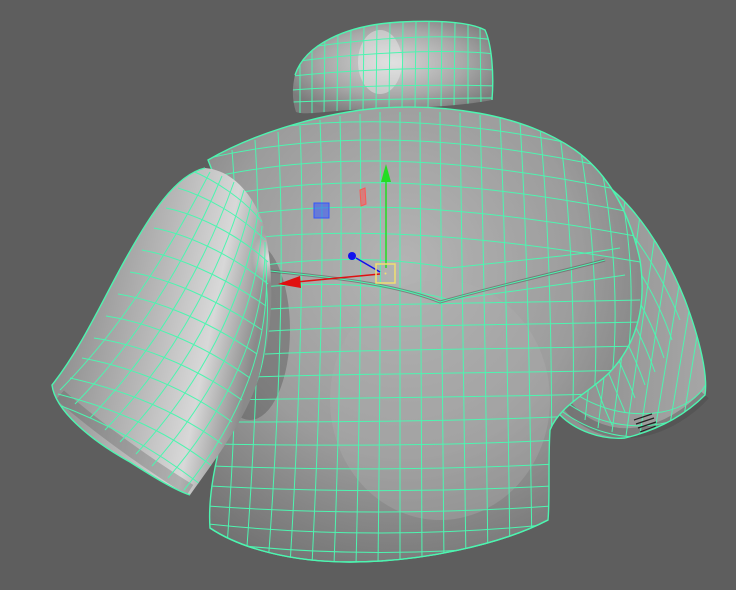 This screenshot has height=590, width=736. What do you see at coordinates (352, 256) in the screenshot?
I see `z-axis-cone-icon` at bounding box center [352, 256].